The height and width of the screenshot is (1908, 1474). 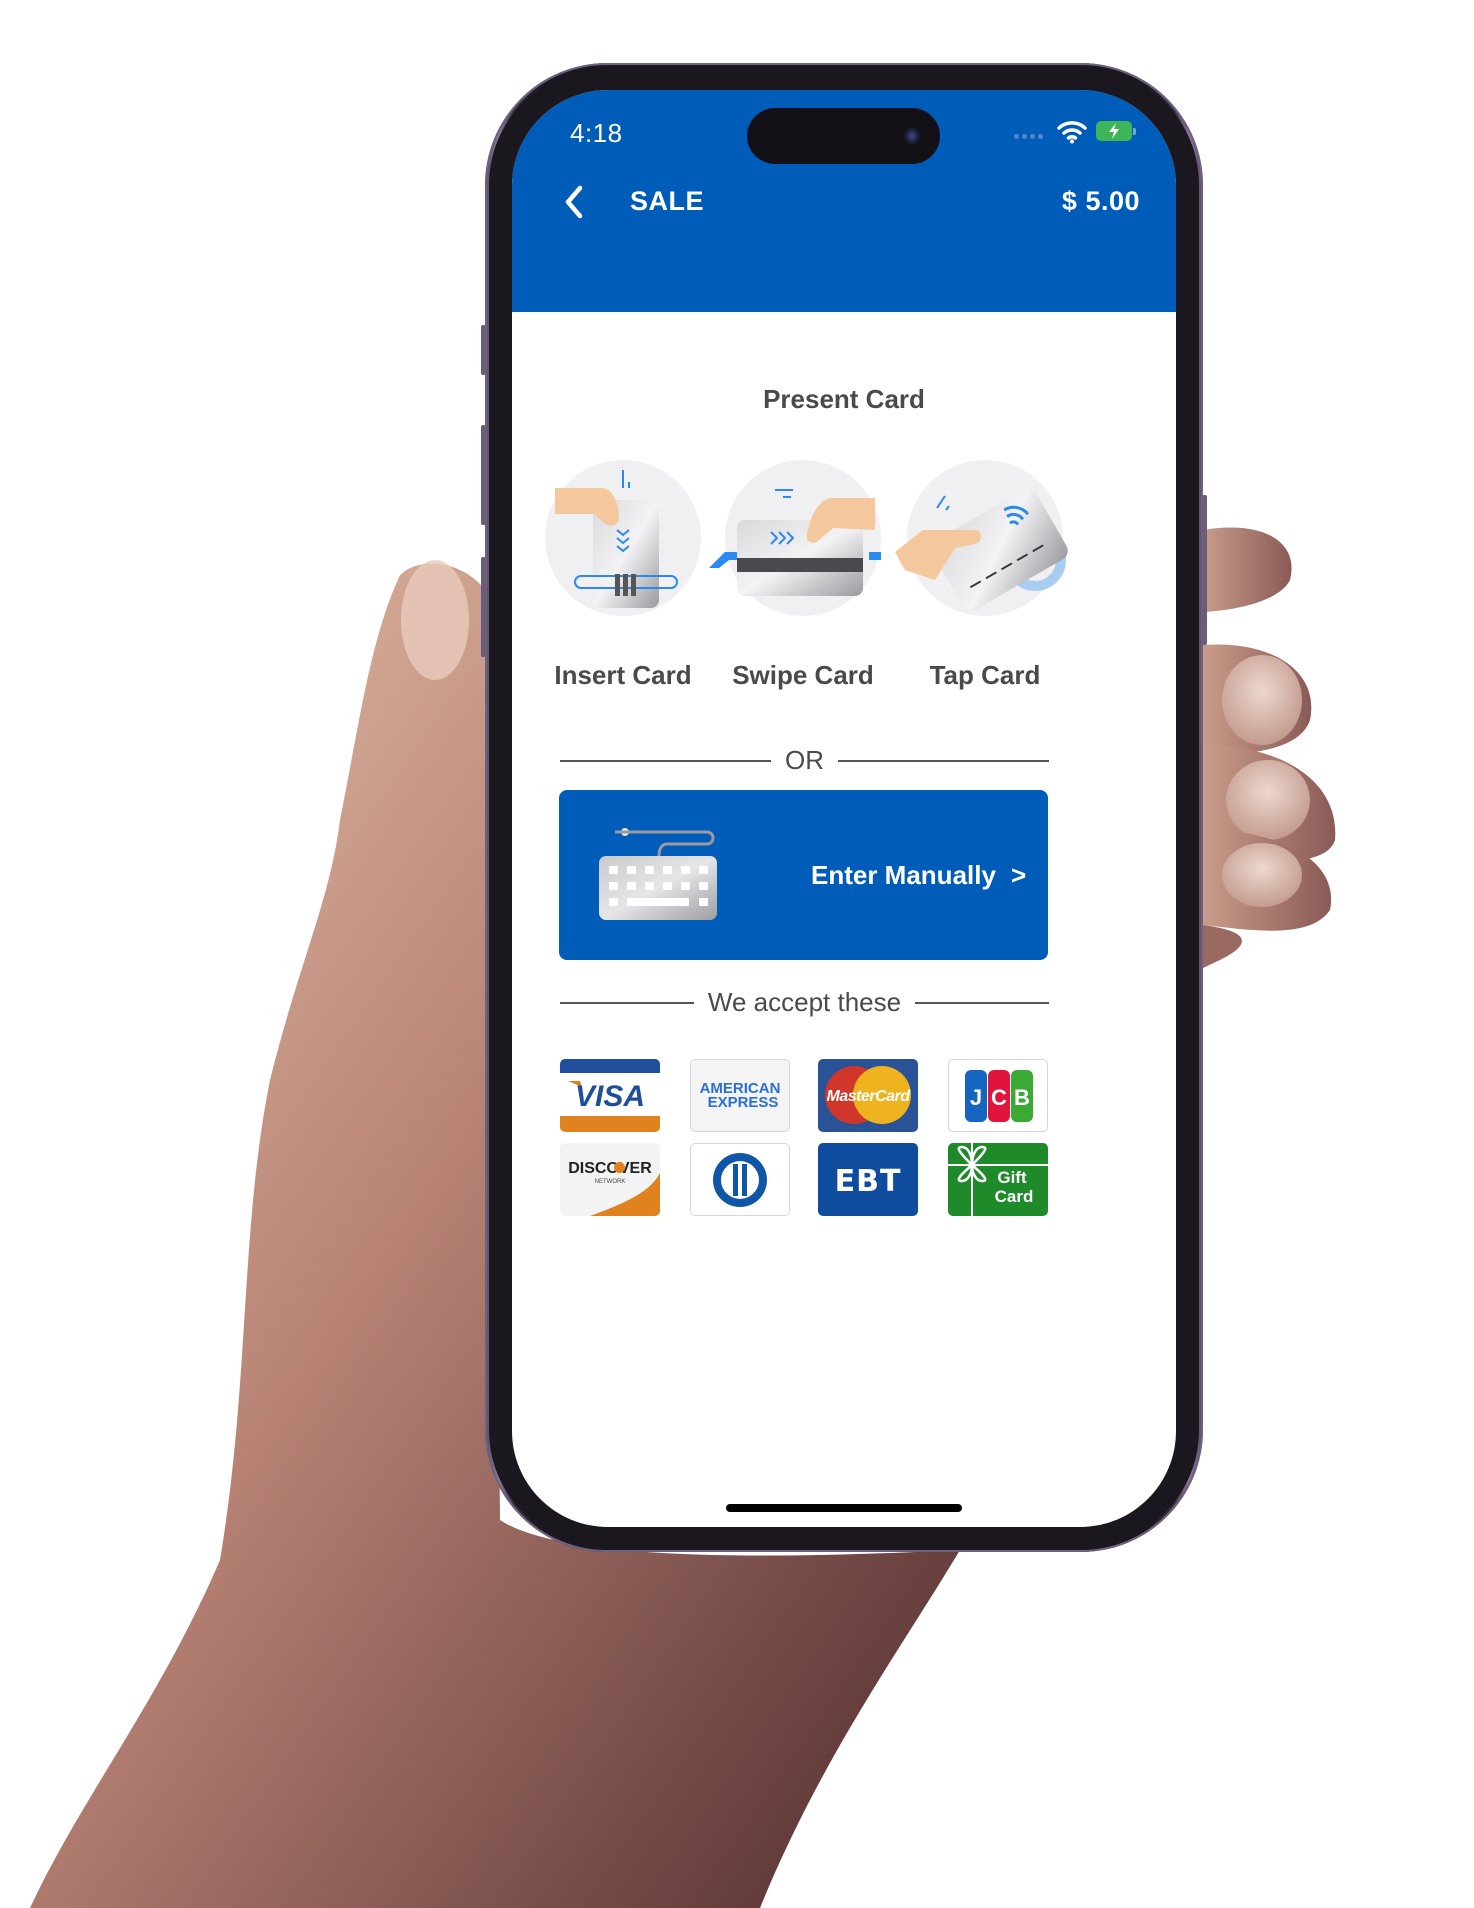 I want to click on tap-card-icon, so click(x=981, y=549).